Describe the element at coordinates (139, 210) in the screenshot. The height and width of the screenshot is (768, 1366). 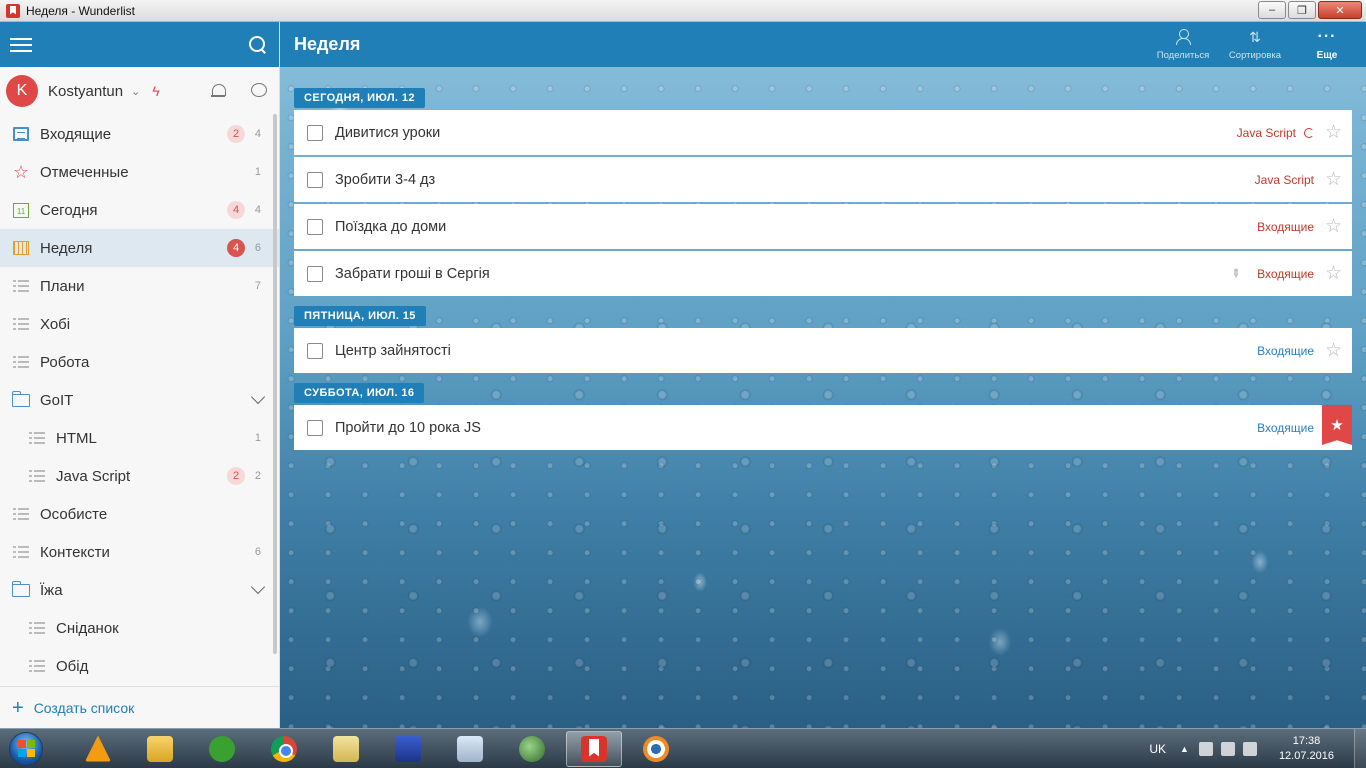
I see `sidebar-item-3: 11 Сегодня 4 4` at that location.